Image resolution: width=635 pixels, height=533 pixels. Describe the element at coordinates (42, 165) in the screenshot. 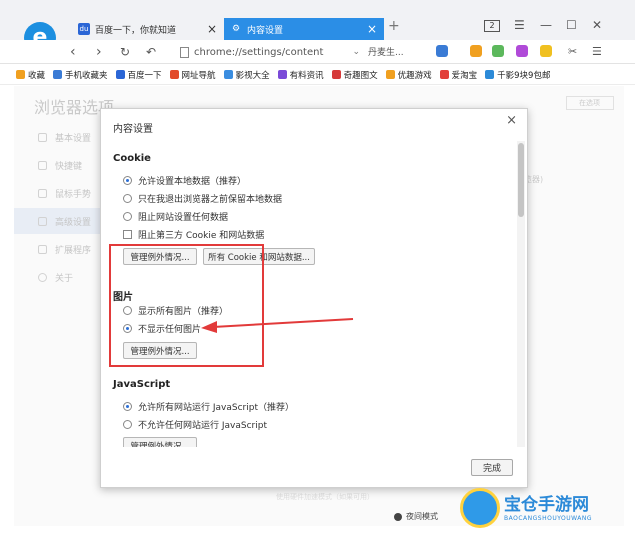

I see `keyboard-icon` at that location.